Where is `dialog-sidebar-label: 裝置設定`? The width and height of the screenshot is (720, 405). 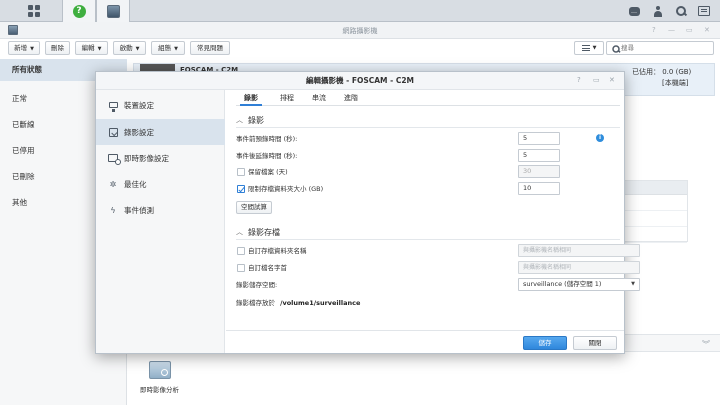
dialog-sidebar-label: 裝置設定 is located at coordinates (139, 105).